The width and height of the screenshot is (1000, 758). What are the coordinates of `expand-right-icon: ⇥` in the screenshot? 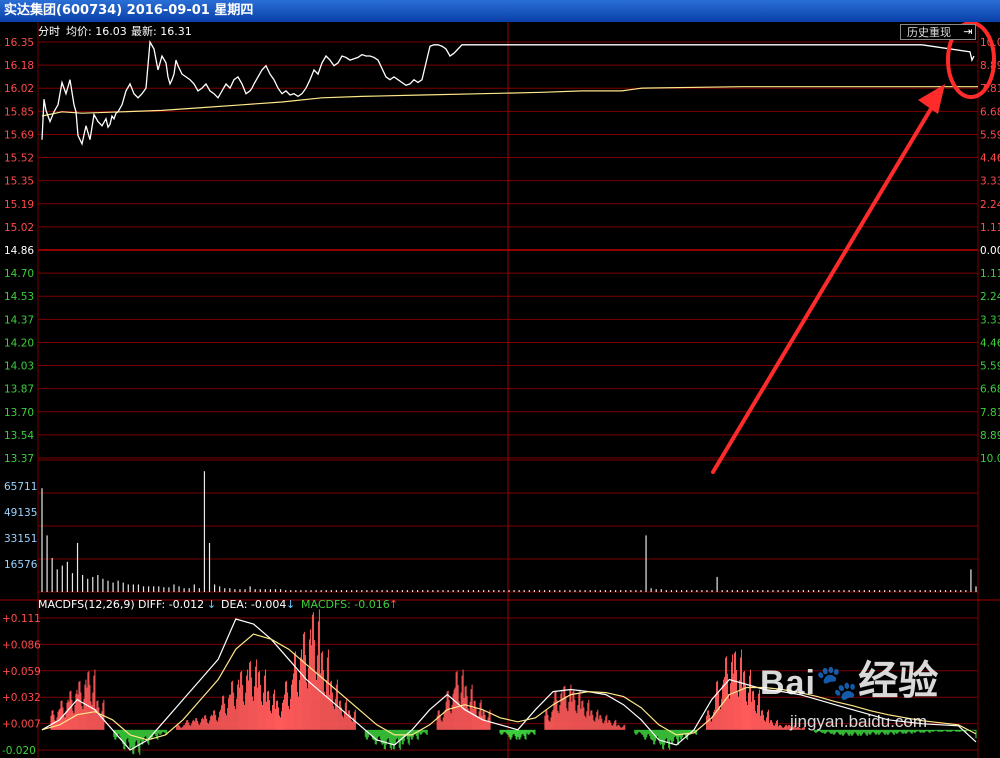 It's located at (968, 32).